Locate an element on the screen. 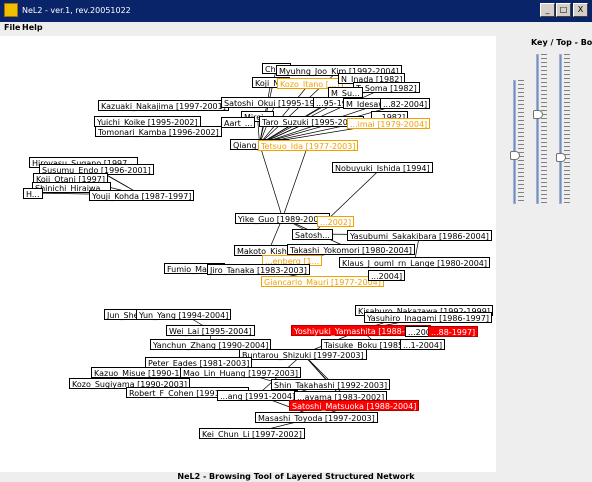  graph-node: ...2002] is located at coordinates (336, 221).